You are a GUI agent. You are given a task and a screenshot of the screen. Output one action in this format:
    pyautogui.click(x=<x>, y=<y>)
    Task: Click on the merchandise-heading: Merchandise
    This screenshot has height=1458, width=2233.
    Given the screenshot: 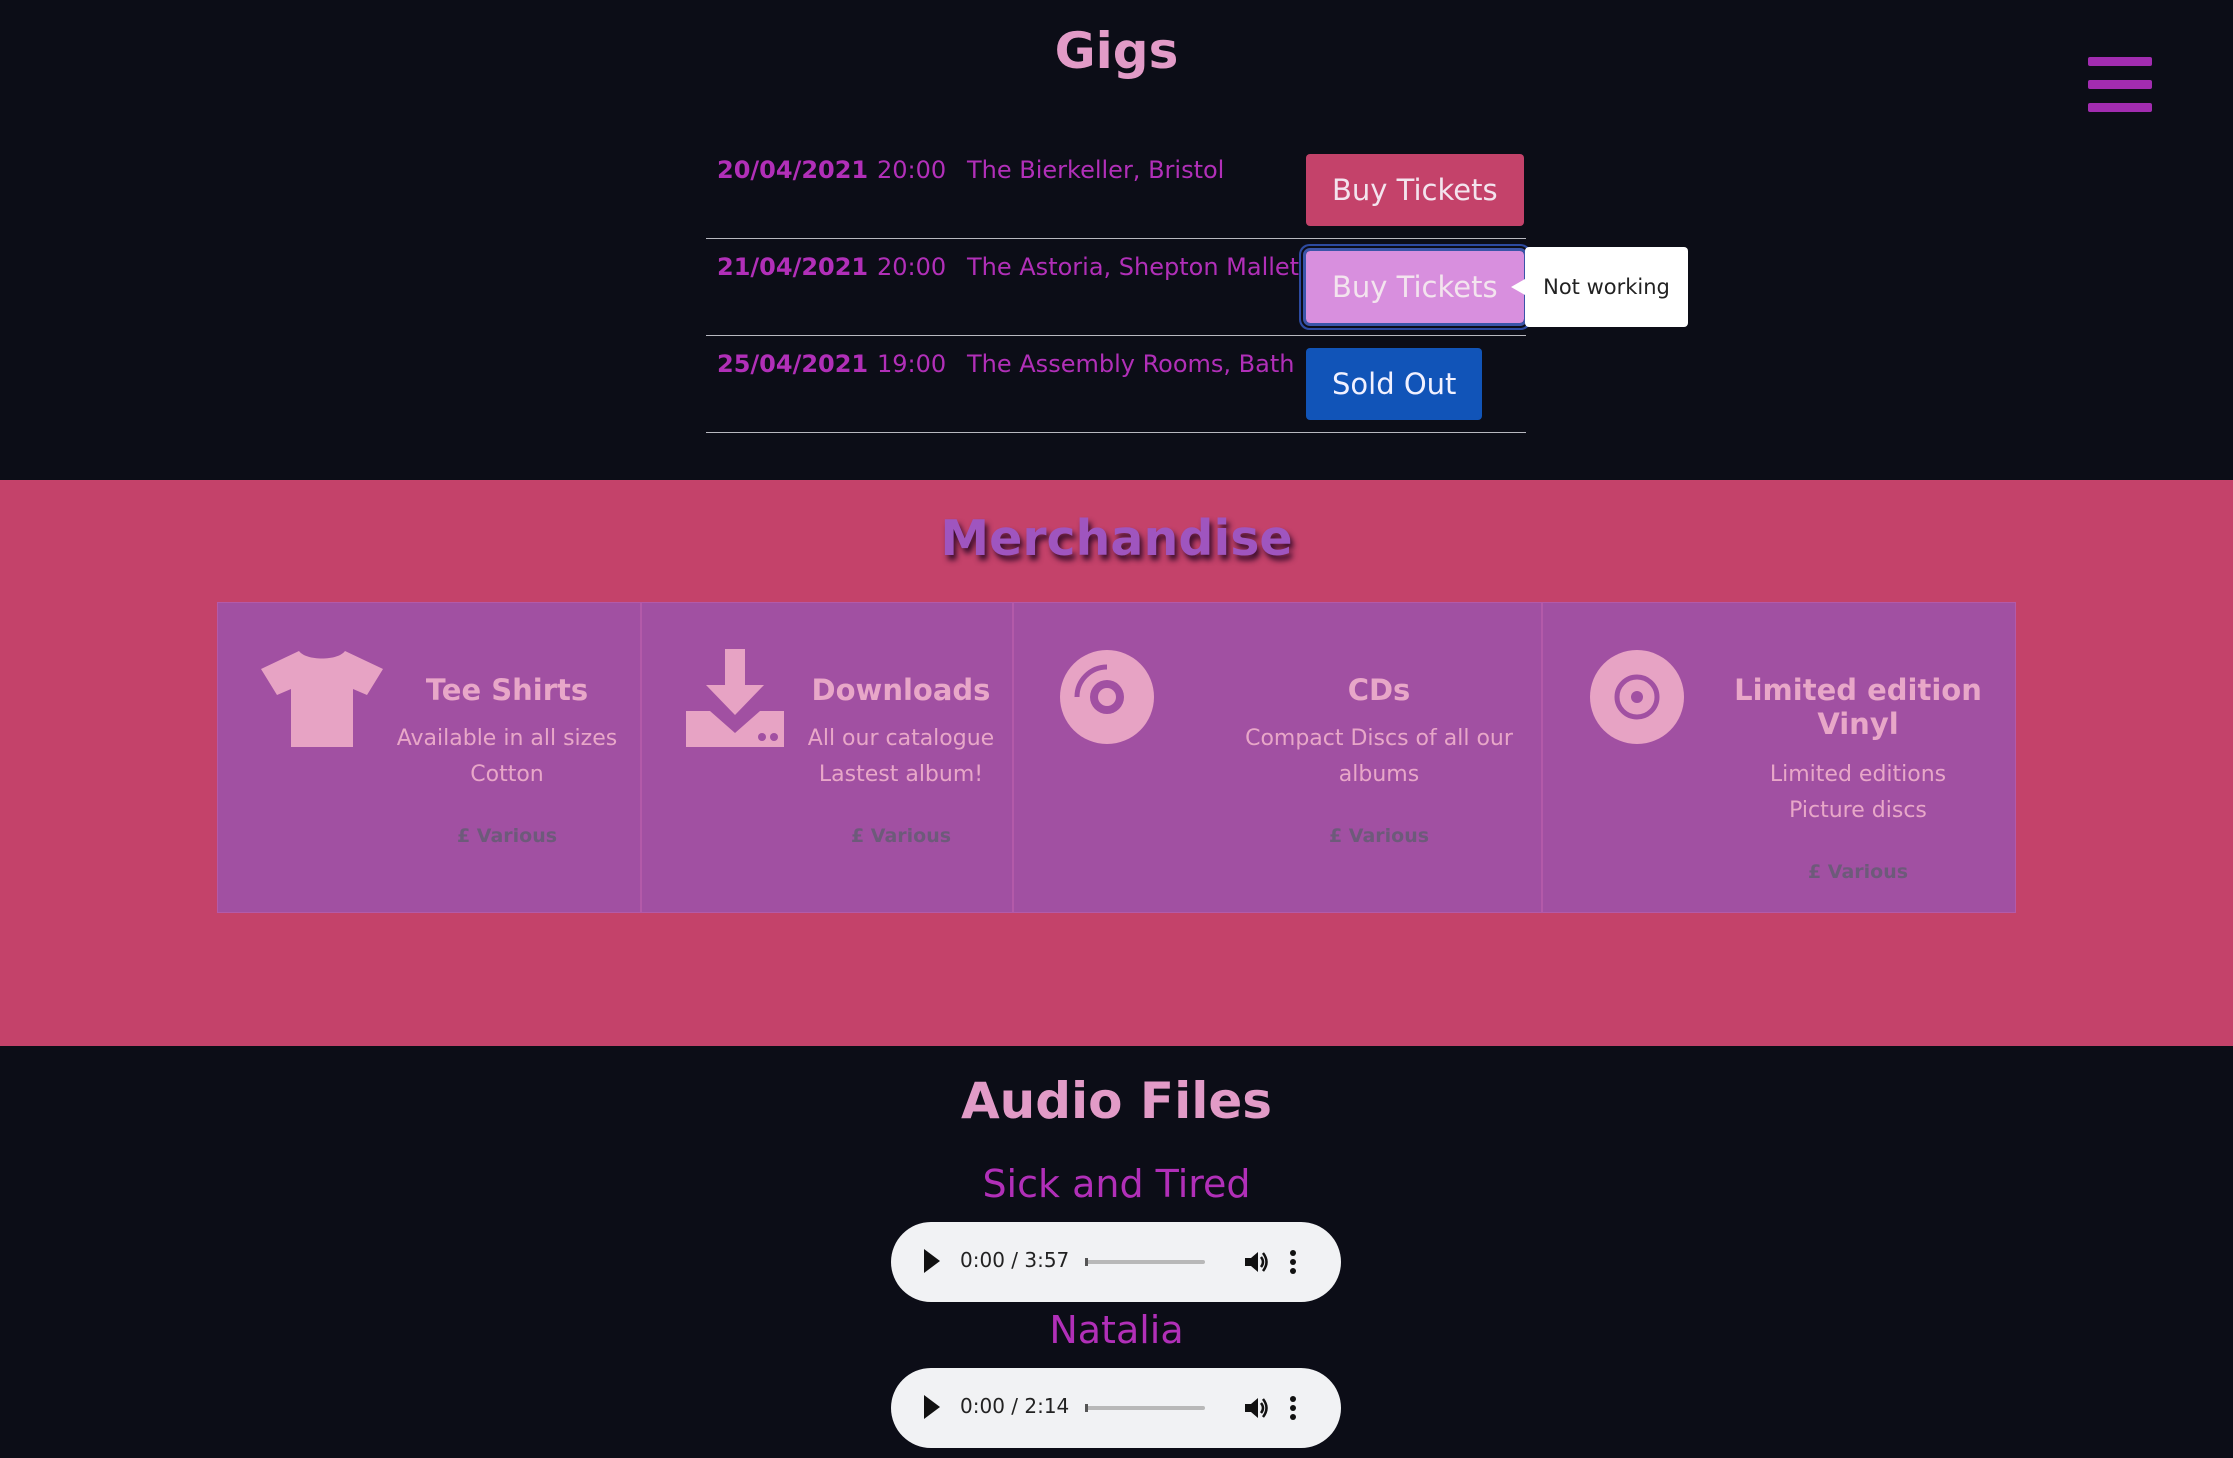 What is the action you would take?
    pyautogui.click(x=1116, y=538)
    